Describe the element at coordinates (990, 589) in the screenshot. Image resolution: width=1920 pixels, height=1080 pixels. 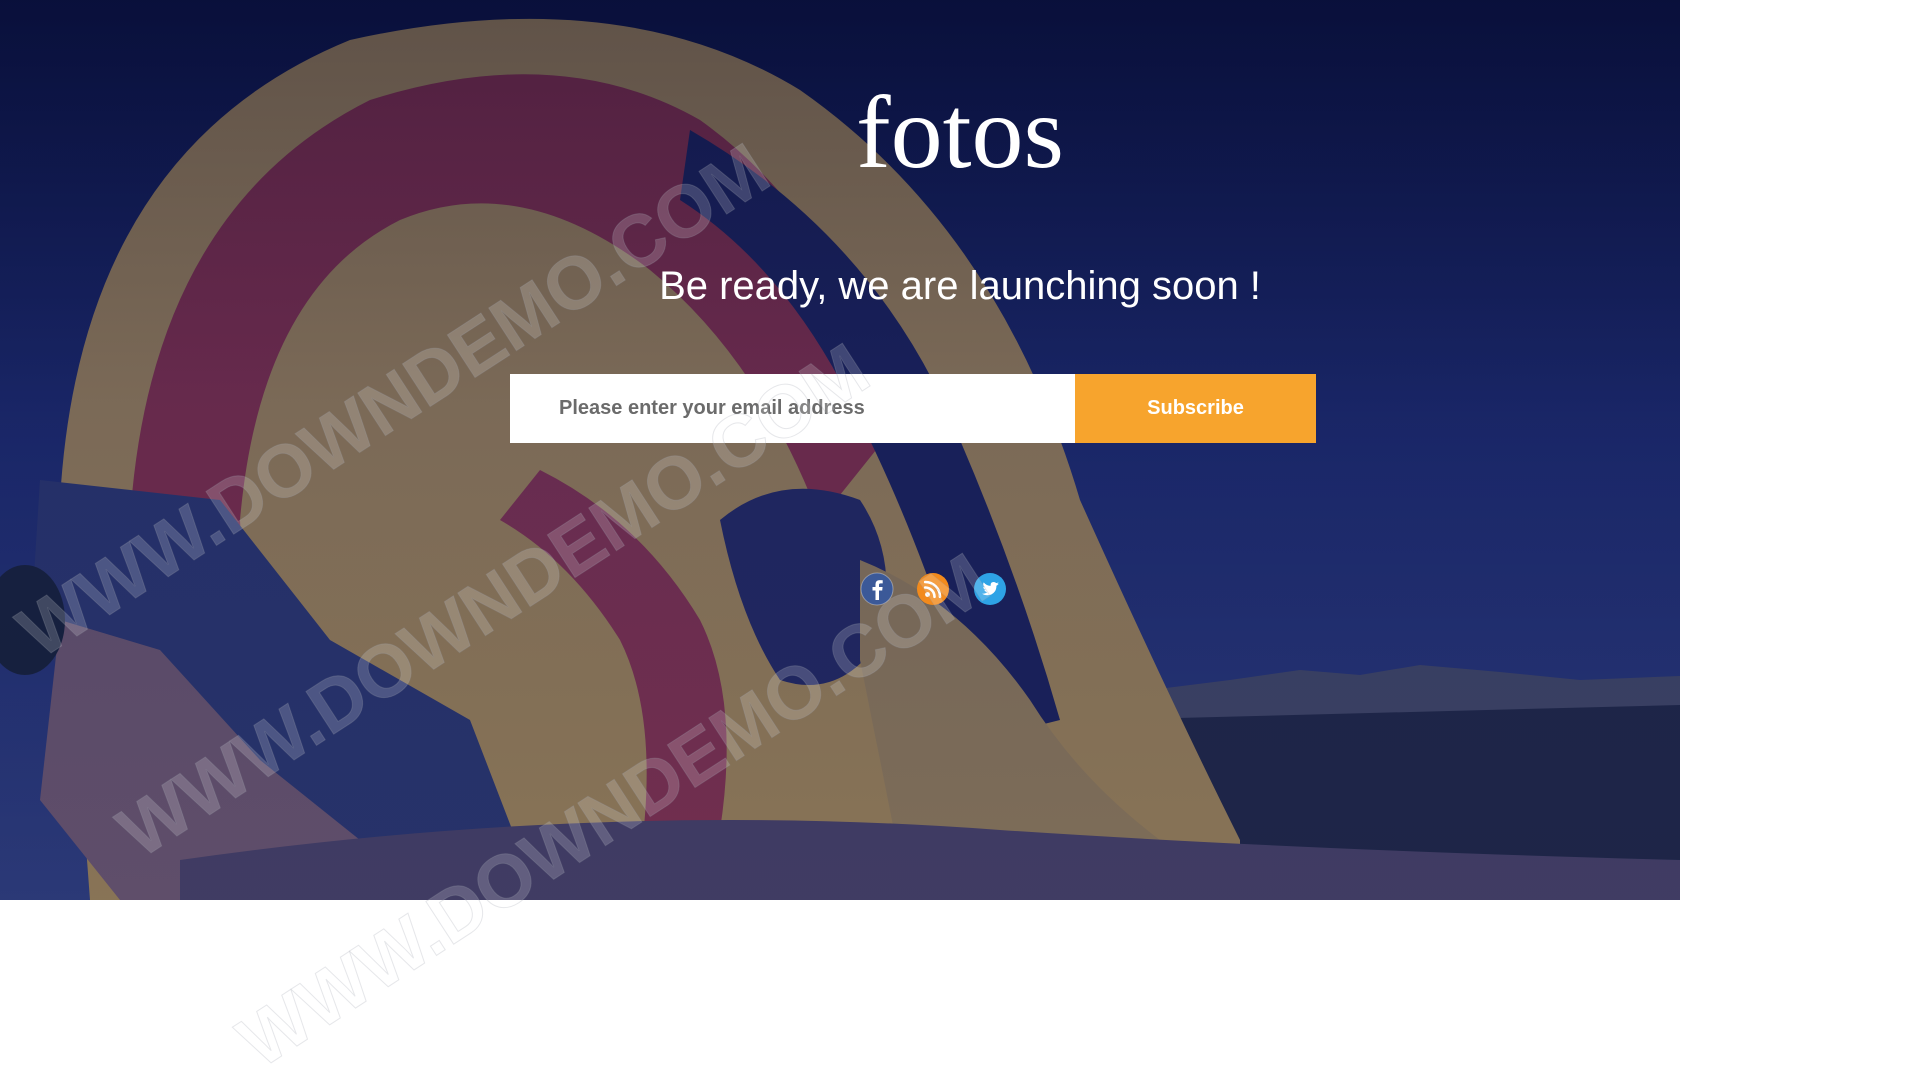
I see `twitter-icon` at that location.